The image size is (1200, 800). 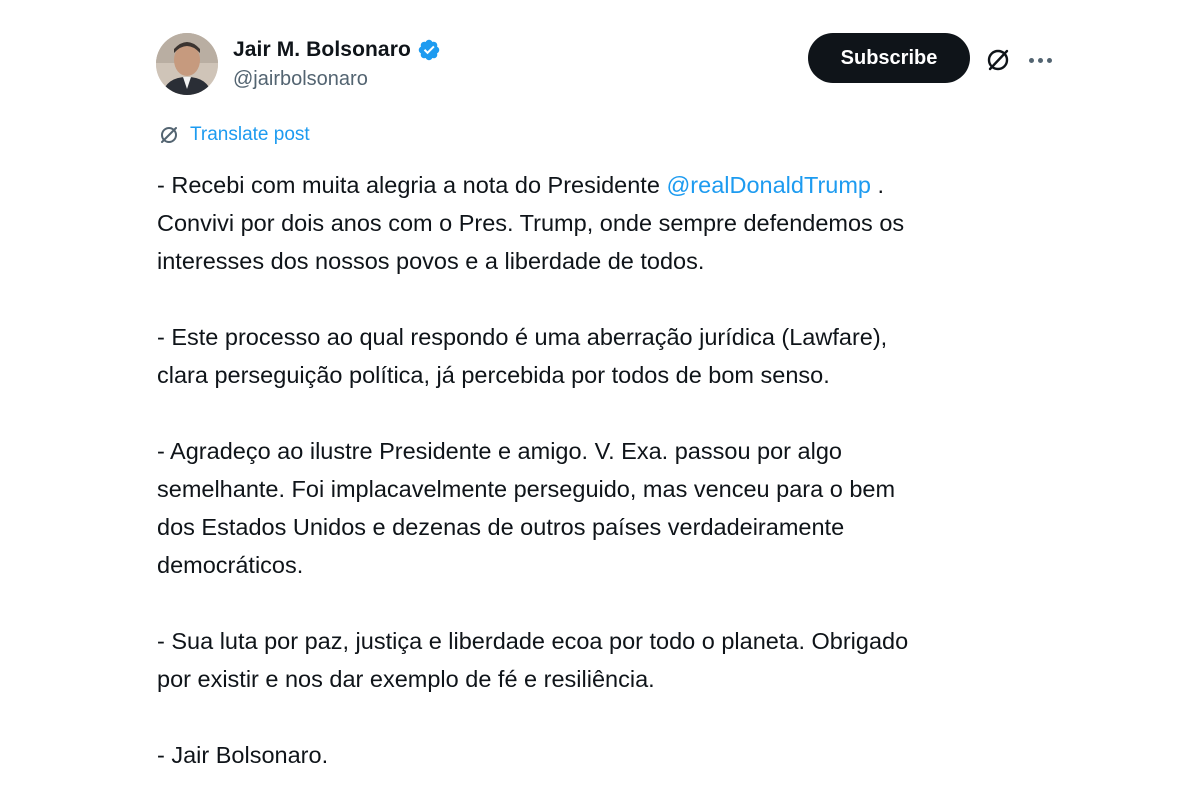 I want to click on post-line: democráticos., so click(x=230, y=565).